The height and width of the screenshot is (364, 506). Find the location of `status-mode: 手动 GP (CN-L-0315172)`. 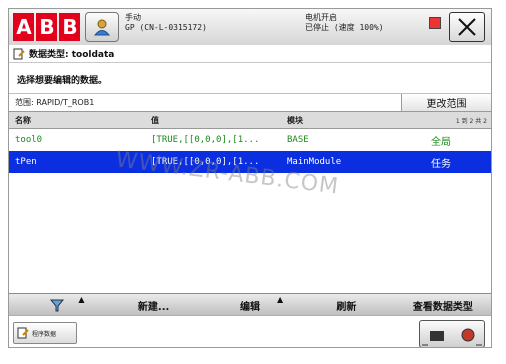

status-mode: 手动 GP (CN-L-0315172) is located at coordinates (166, 22).